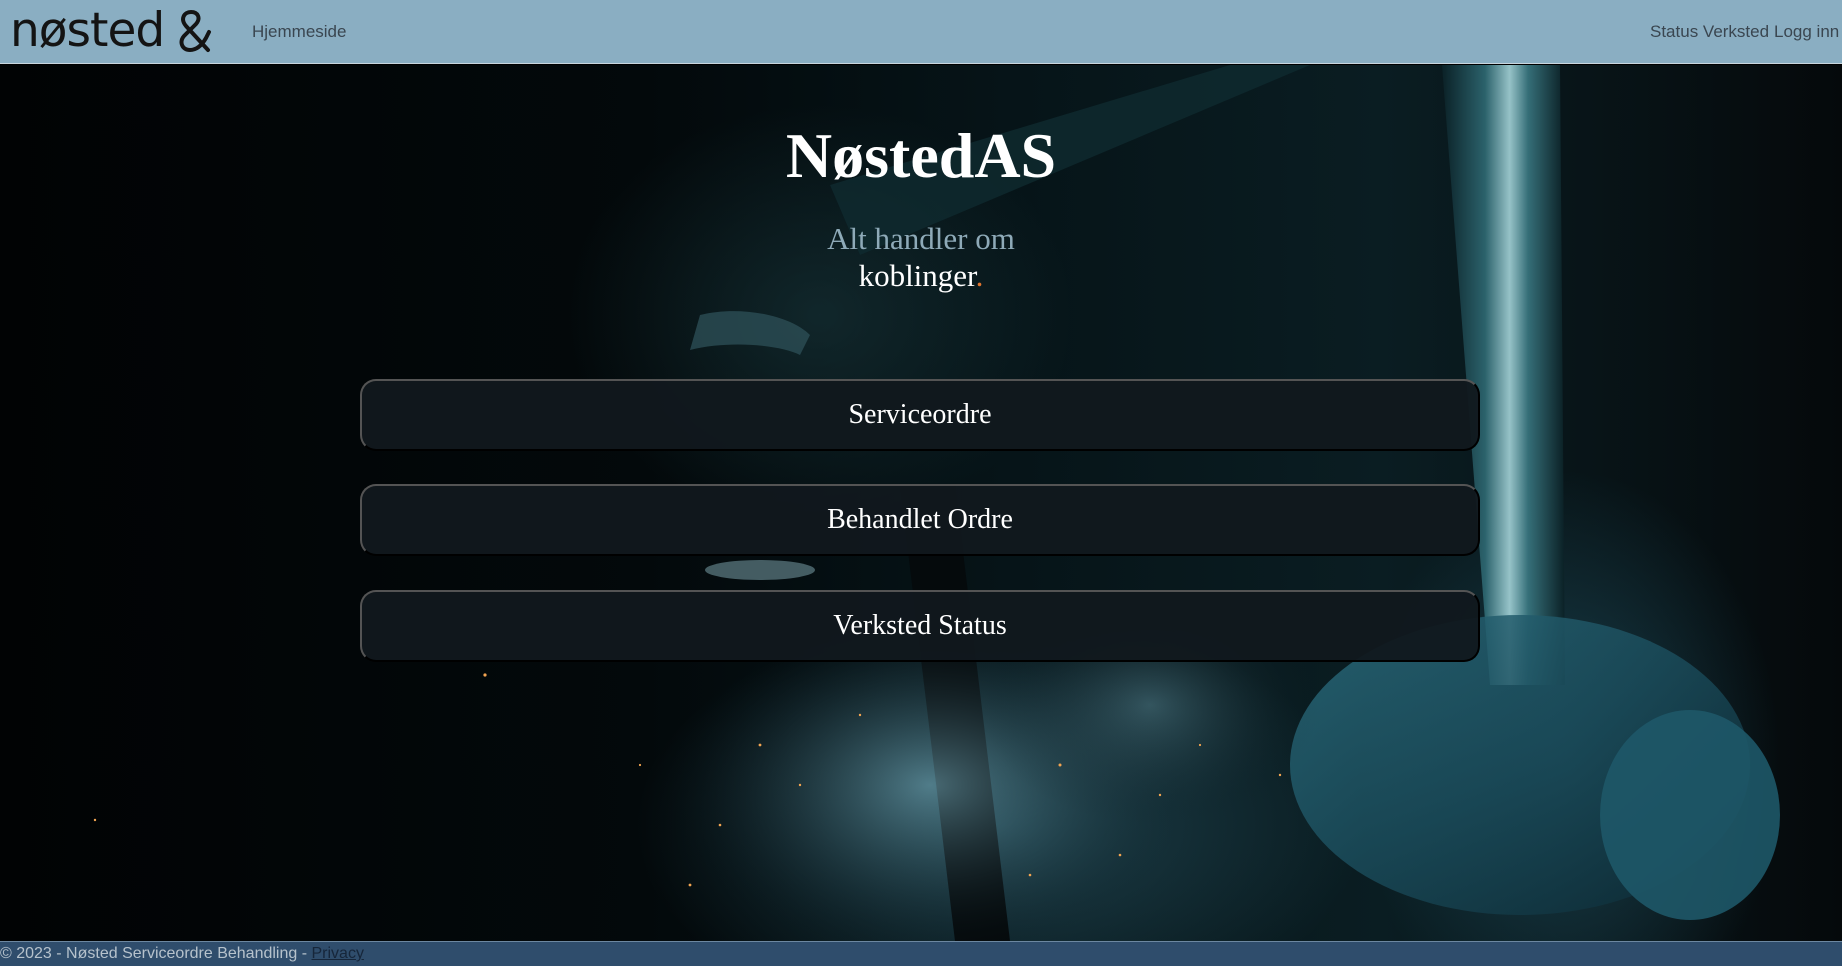 This screenshot has width=1842, height=966. What do you see at coordinates (87, 30) in the screenshot?
I see `brand-logo-text: nøsted` at bounding box center [87, 30].